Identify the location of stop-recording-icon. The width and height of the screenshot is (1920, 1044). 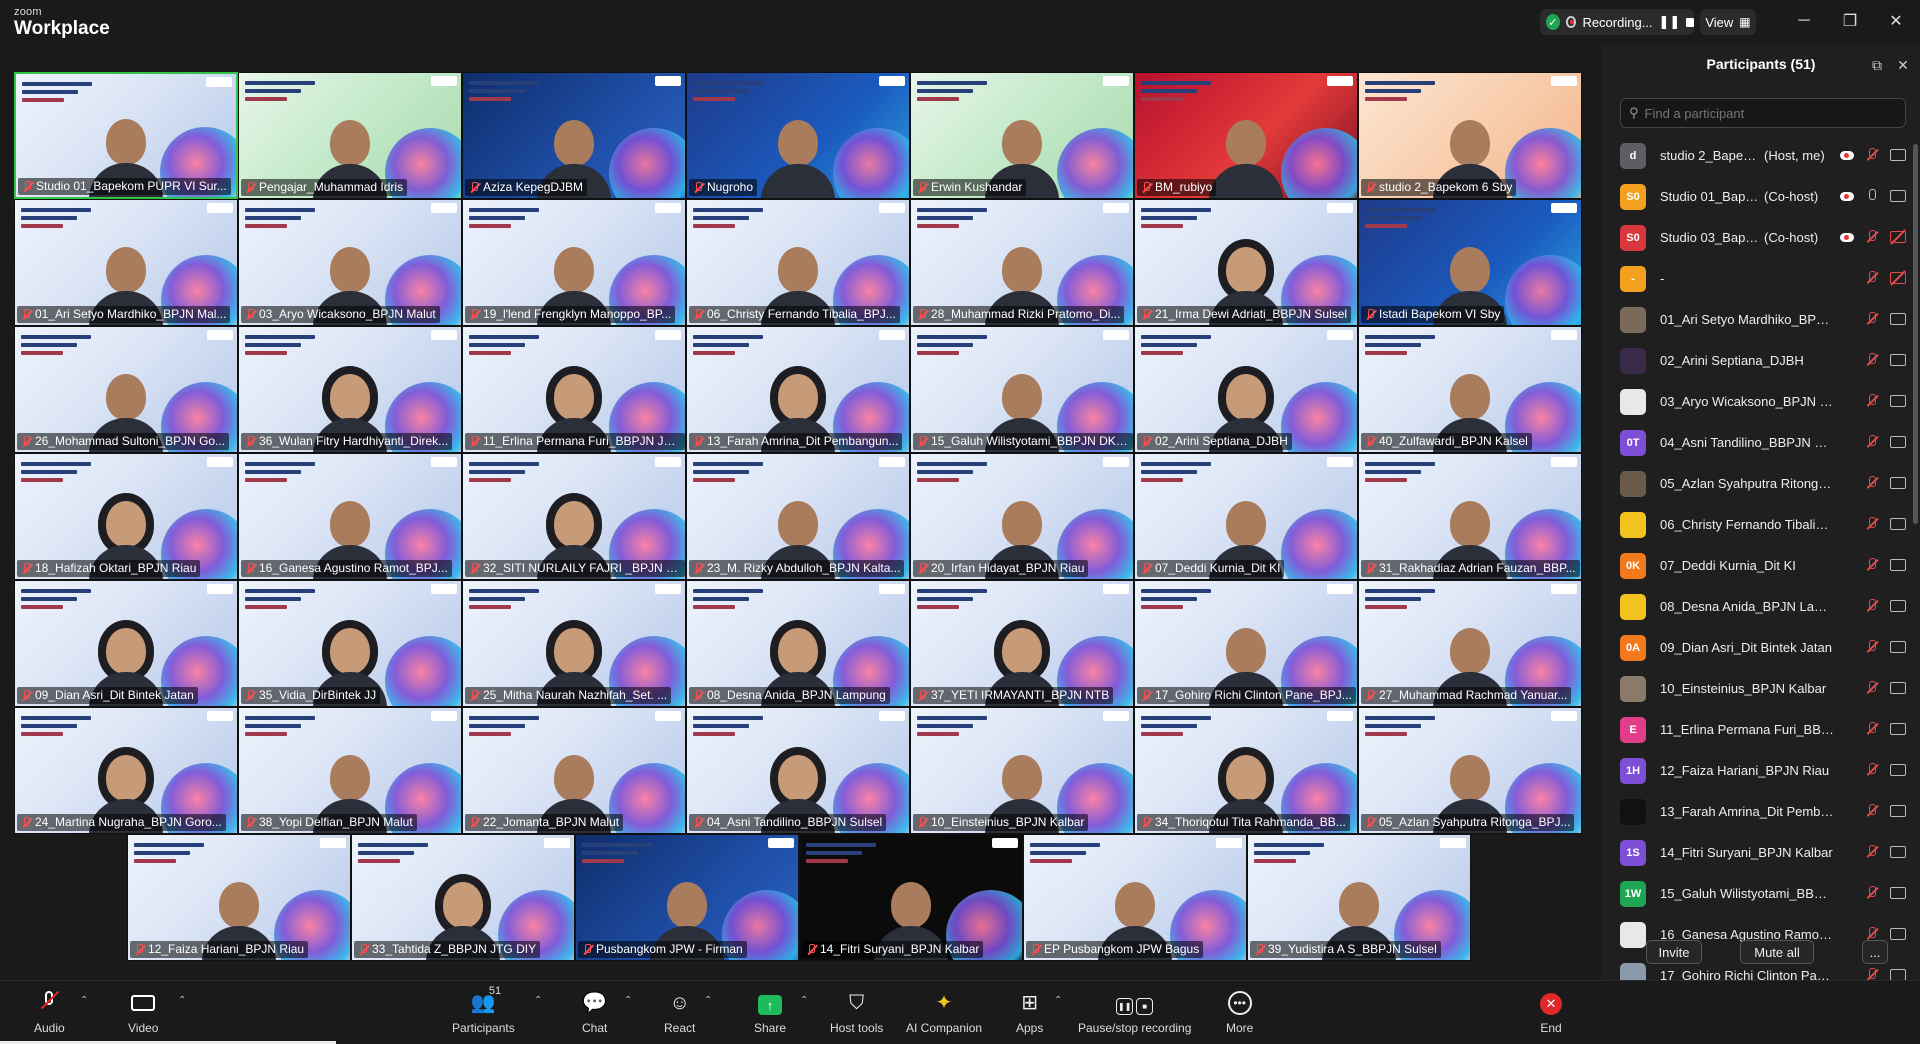
(1690, 22).